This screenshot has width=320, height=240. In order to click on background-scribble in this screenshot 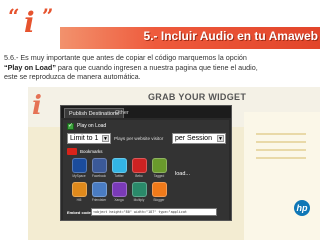, I will do `click(281, 134)`.